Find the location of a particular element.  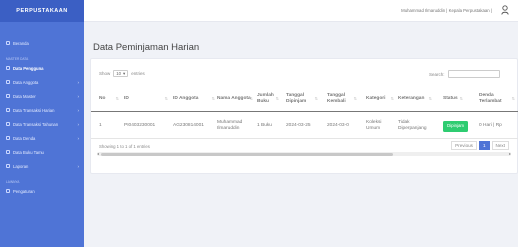

sidebar-item-label: Beranda is located at coordinates (21, 43).